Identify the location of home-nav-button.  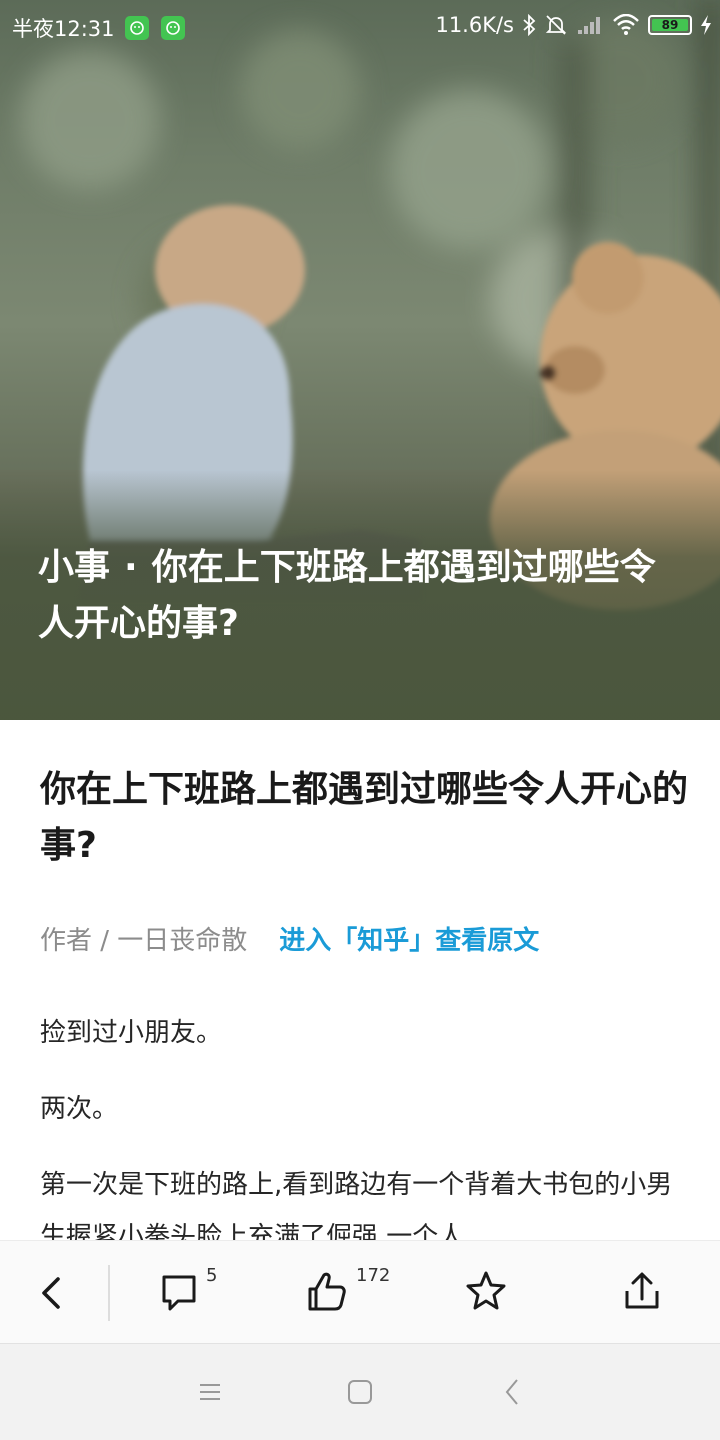
(360, 1392).